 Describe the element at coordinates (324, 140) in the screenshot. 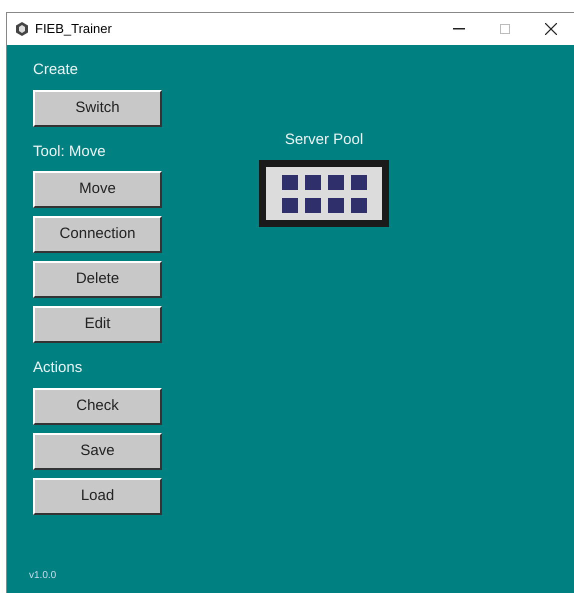

I see `node-label: Server Pool` at that location.